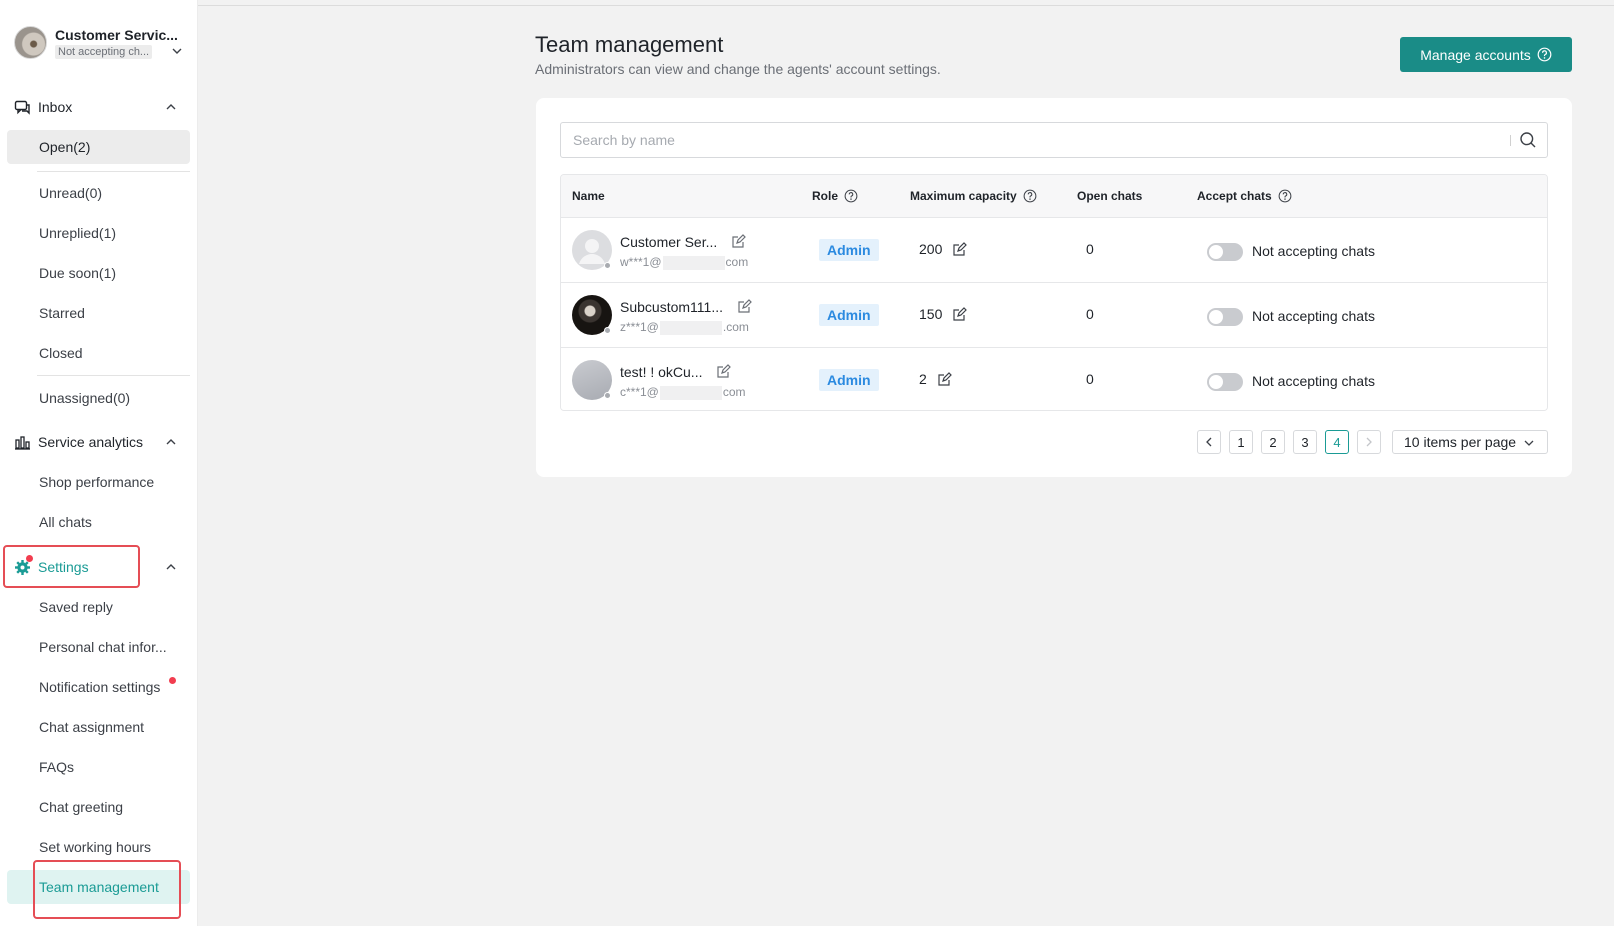 Image resolution: width=1614 pixels, height=926 pixels. What do you see at coordinates (98, 398) in the screenshot?
I see `sidebar-item-unassigned: Unassigned(0)` at bounding box center [98, 398].